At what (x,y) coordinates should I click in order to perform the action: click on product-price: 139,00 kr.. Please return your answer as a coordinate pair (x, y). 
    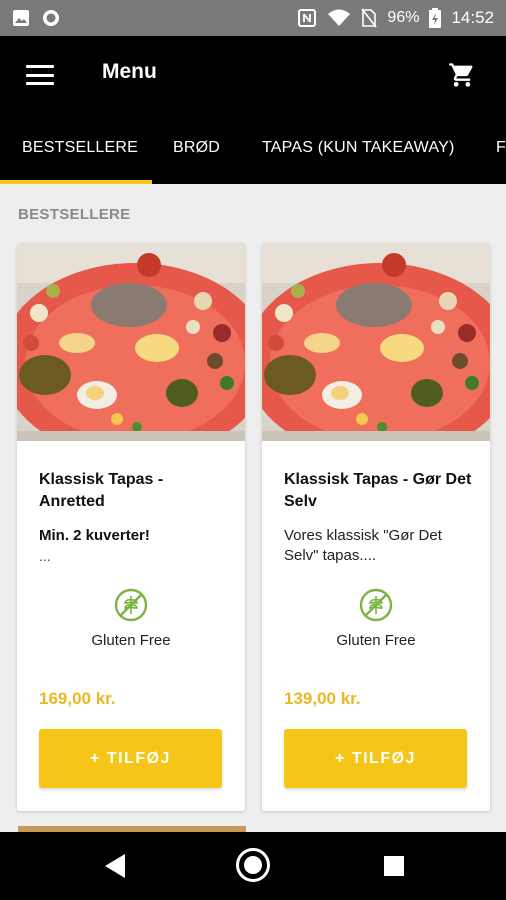
    Looking at the image, I should click on (322, 698).